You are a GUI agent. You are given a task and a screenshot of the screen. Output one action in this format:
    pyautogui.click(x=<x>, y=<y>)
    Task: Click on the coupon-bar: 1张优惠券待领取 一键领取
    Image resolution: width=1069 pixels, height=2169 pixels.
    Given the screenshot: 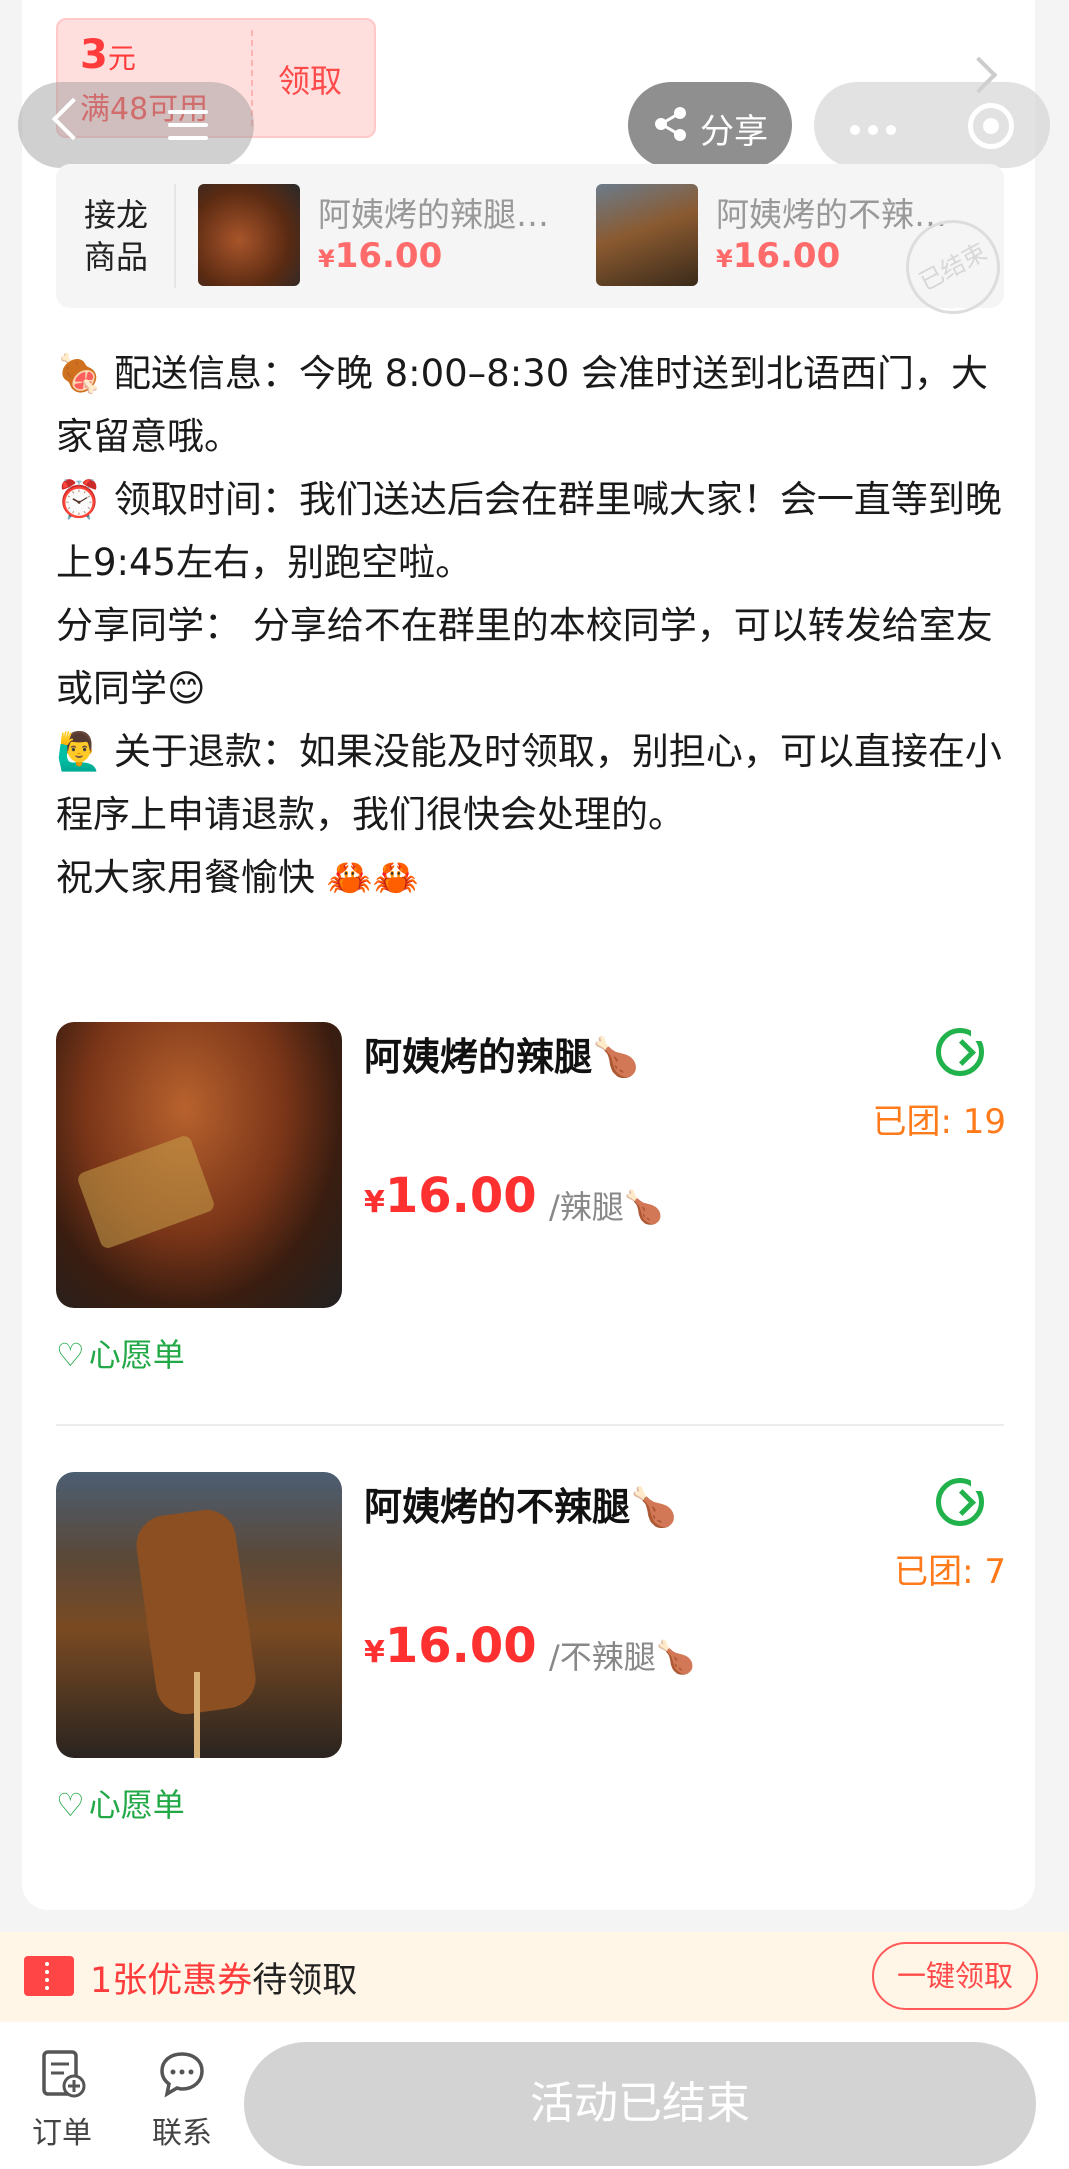 What is the action you would take?
    pyautogui.click(x=534, y=1977)
    